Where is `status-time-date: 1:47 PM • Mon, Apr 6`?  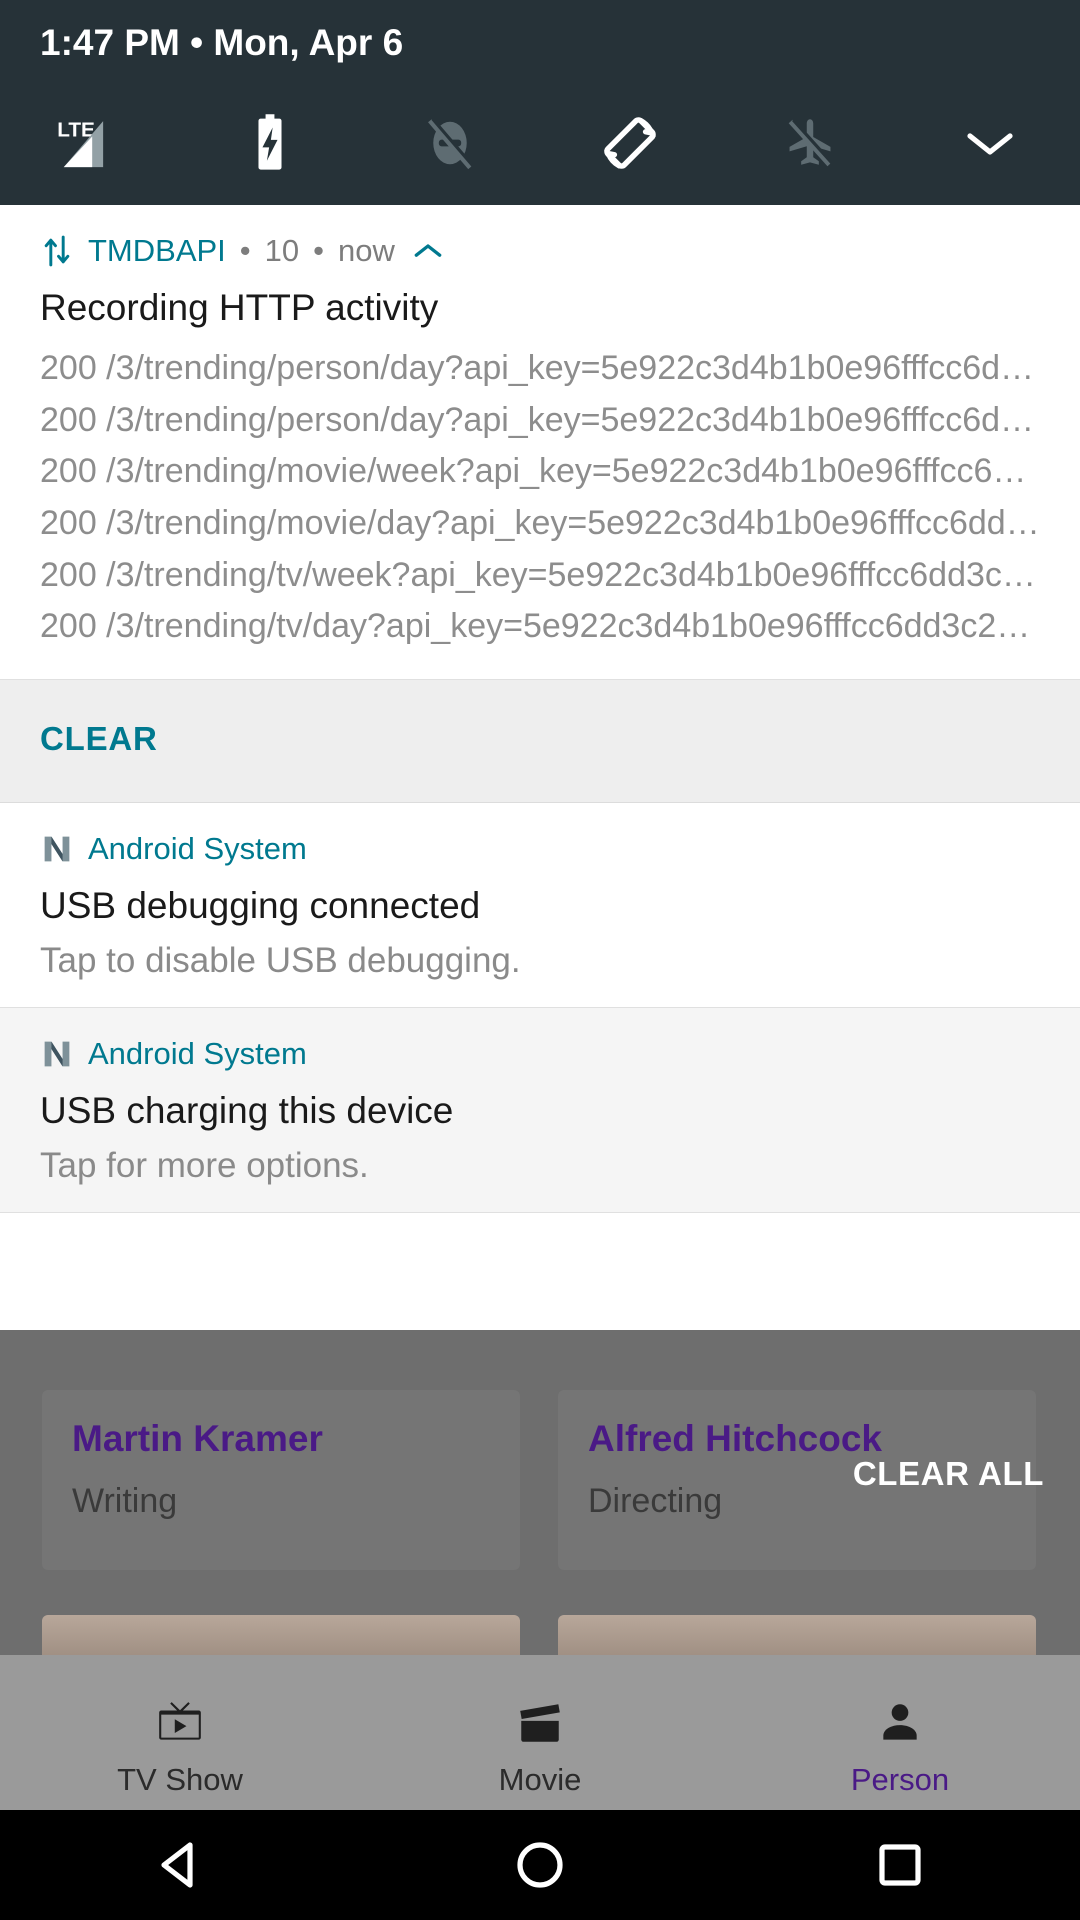
status-time-date: 1:47 PM • Mon, Apr 6 is located at coordinates (221, 43).